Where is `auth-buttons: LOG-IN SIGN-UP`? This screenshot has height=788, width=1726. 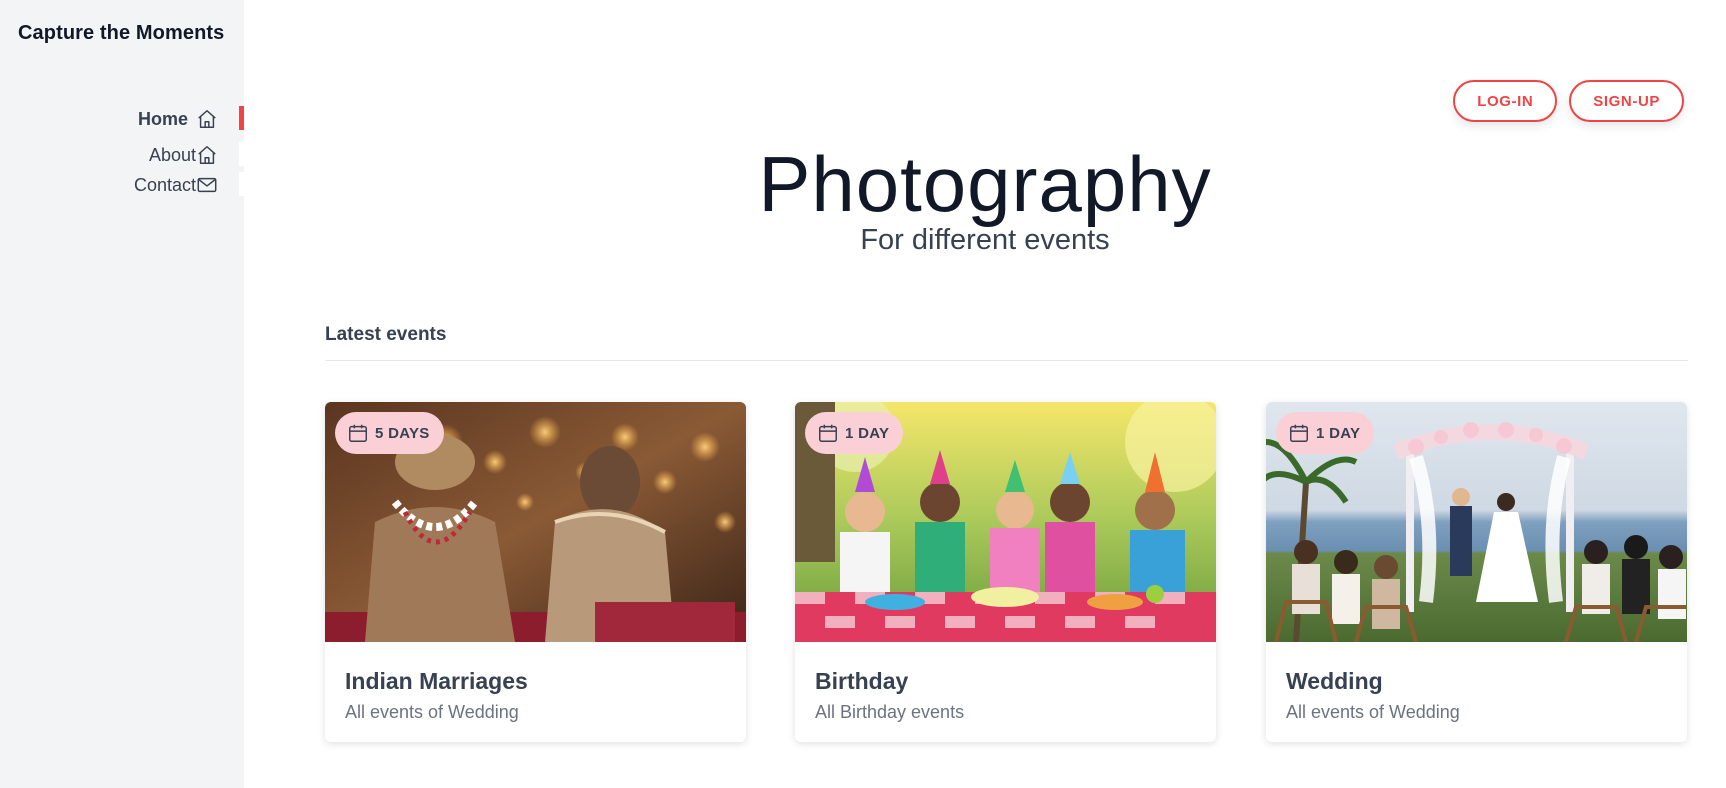
auth-buttons: LOG-IN SIGN-UP is located at coordinates (1568, 101).